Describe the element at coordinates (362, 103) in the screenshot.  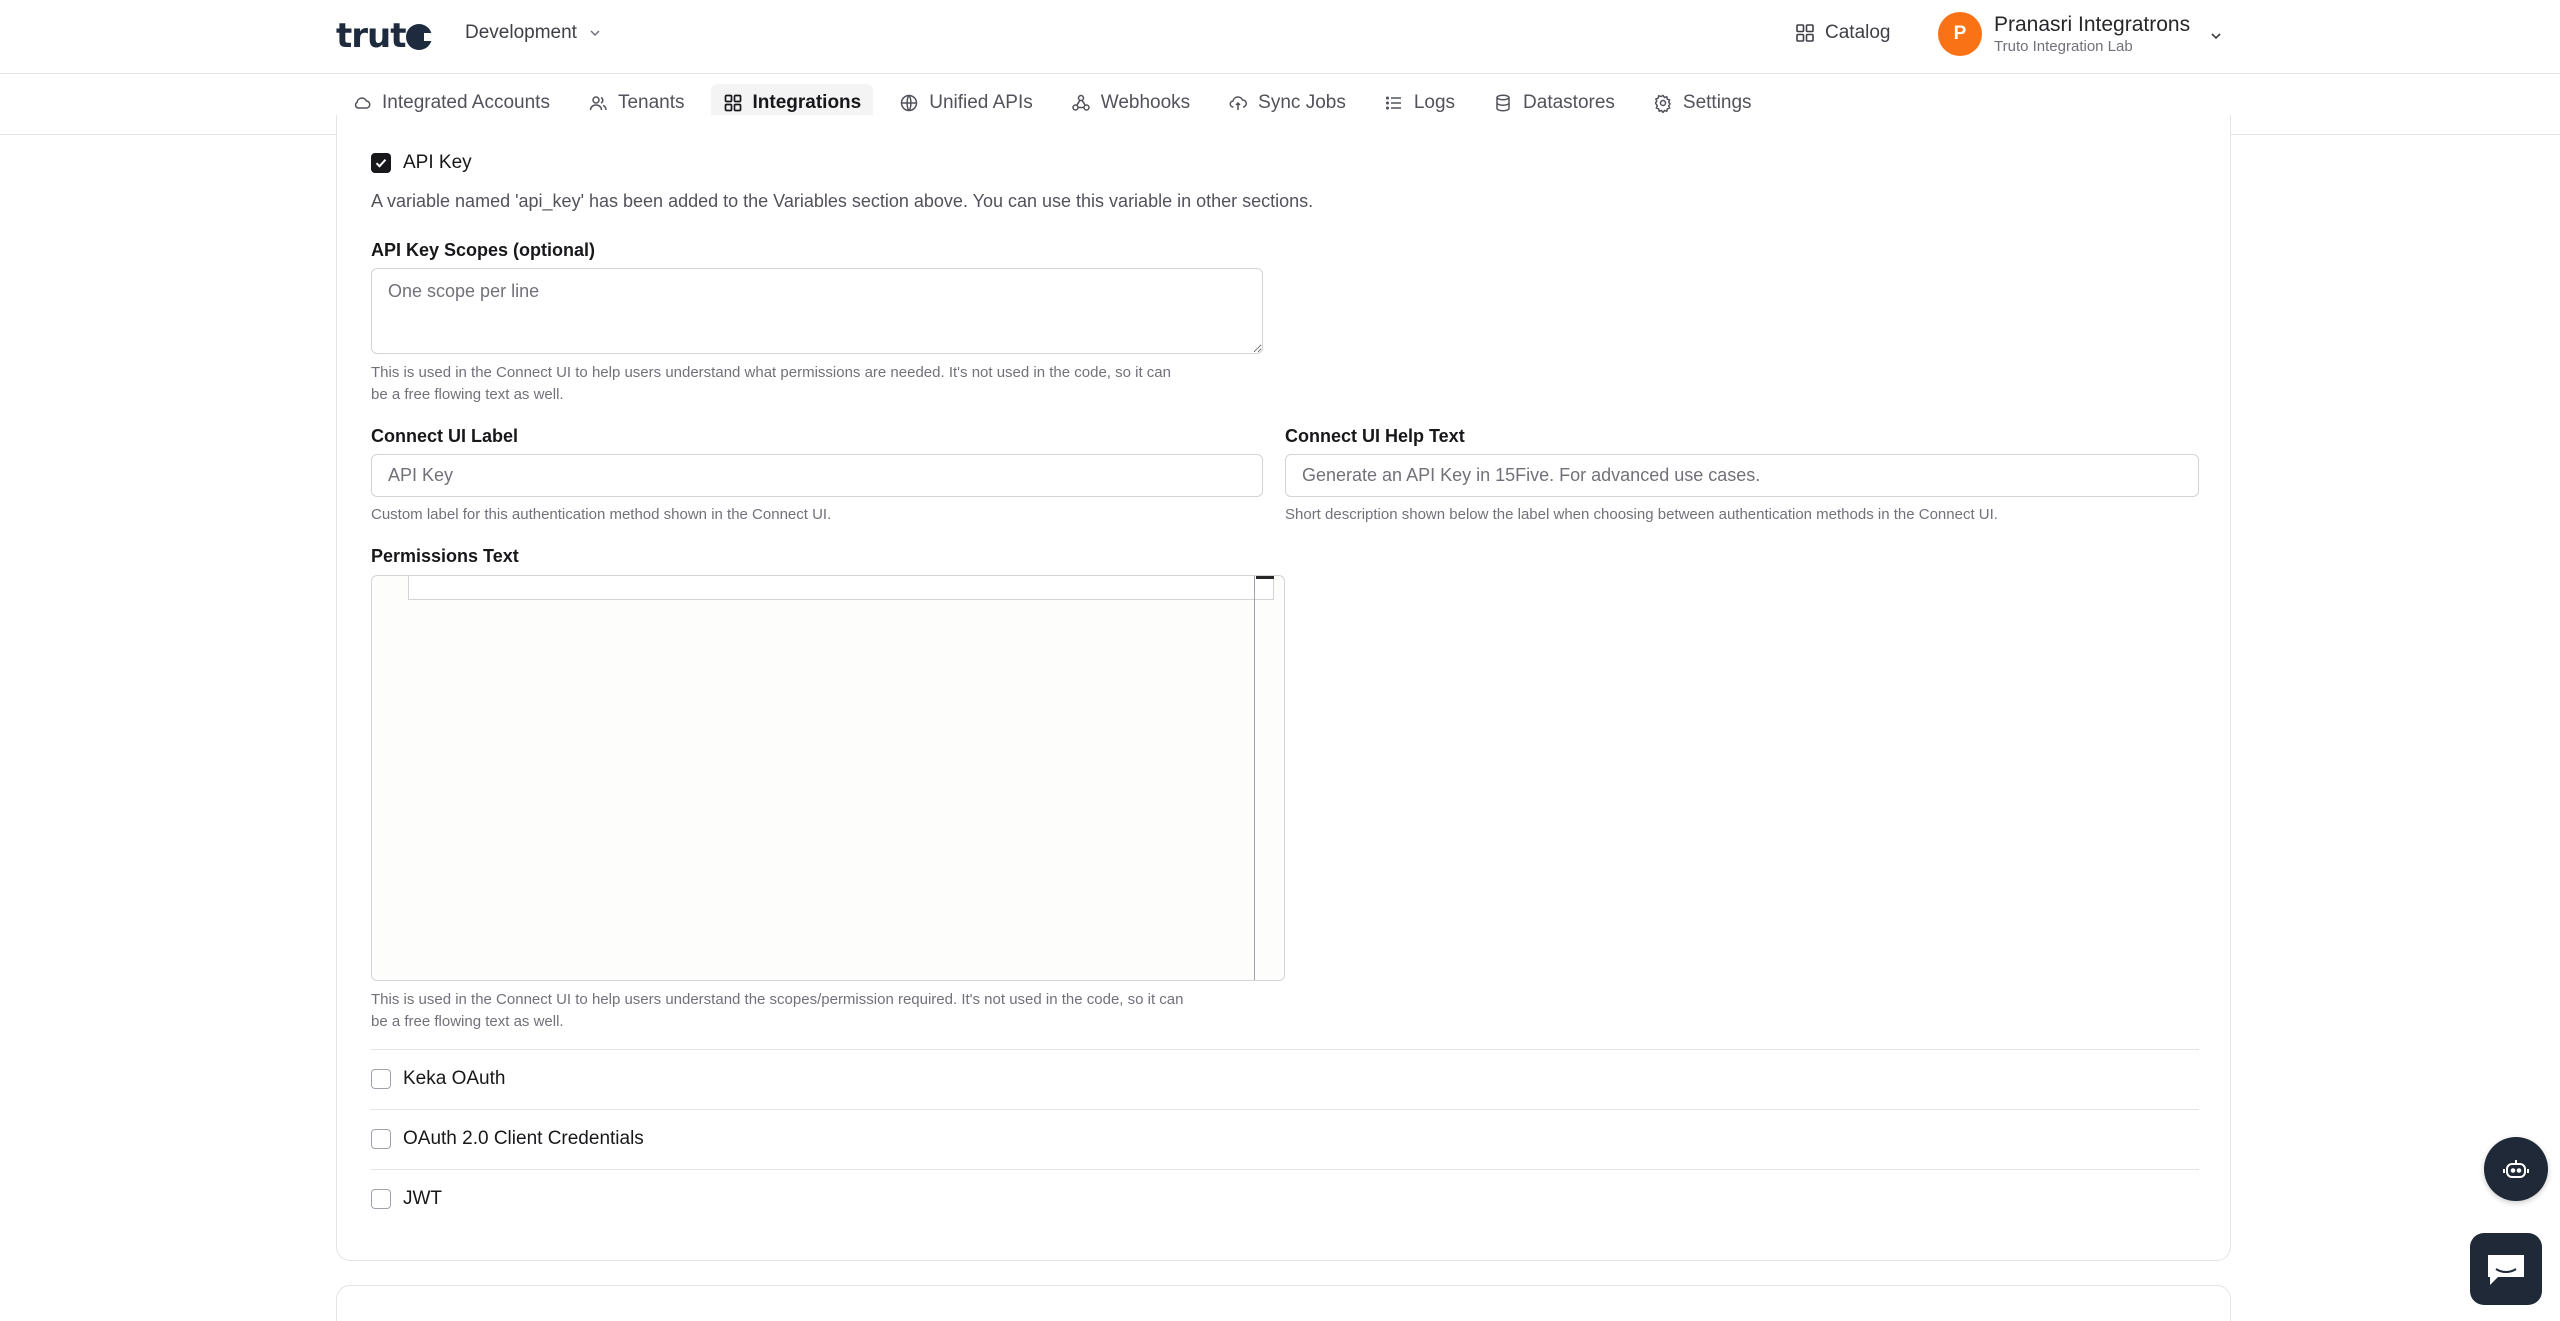
I see `cloud-icon` at that location.